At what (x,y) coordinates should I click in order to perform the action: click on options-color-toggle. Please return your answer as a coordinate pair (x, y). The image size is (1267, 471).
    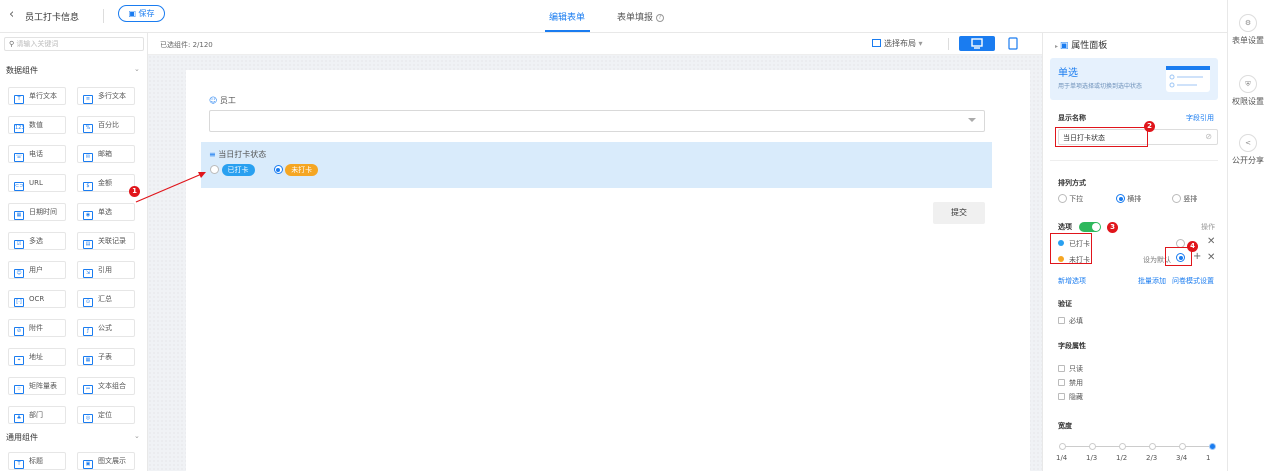
    Looking at the image, I should click on (1090, 227).